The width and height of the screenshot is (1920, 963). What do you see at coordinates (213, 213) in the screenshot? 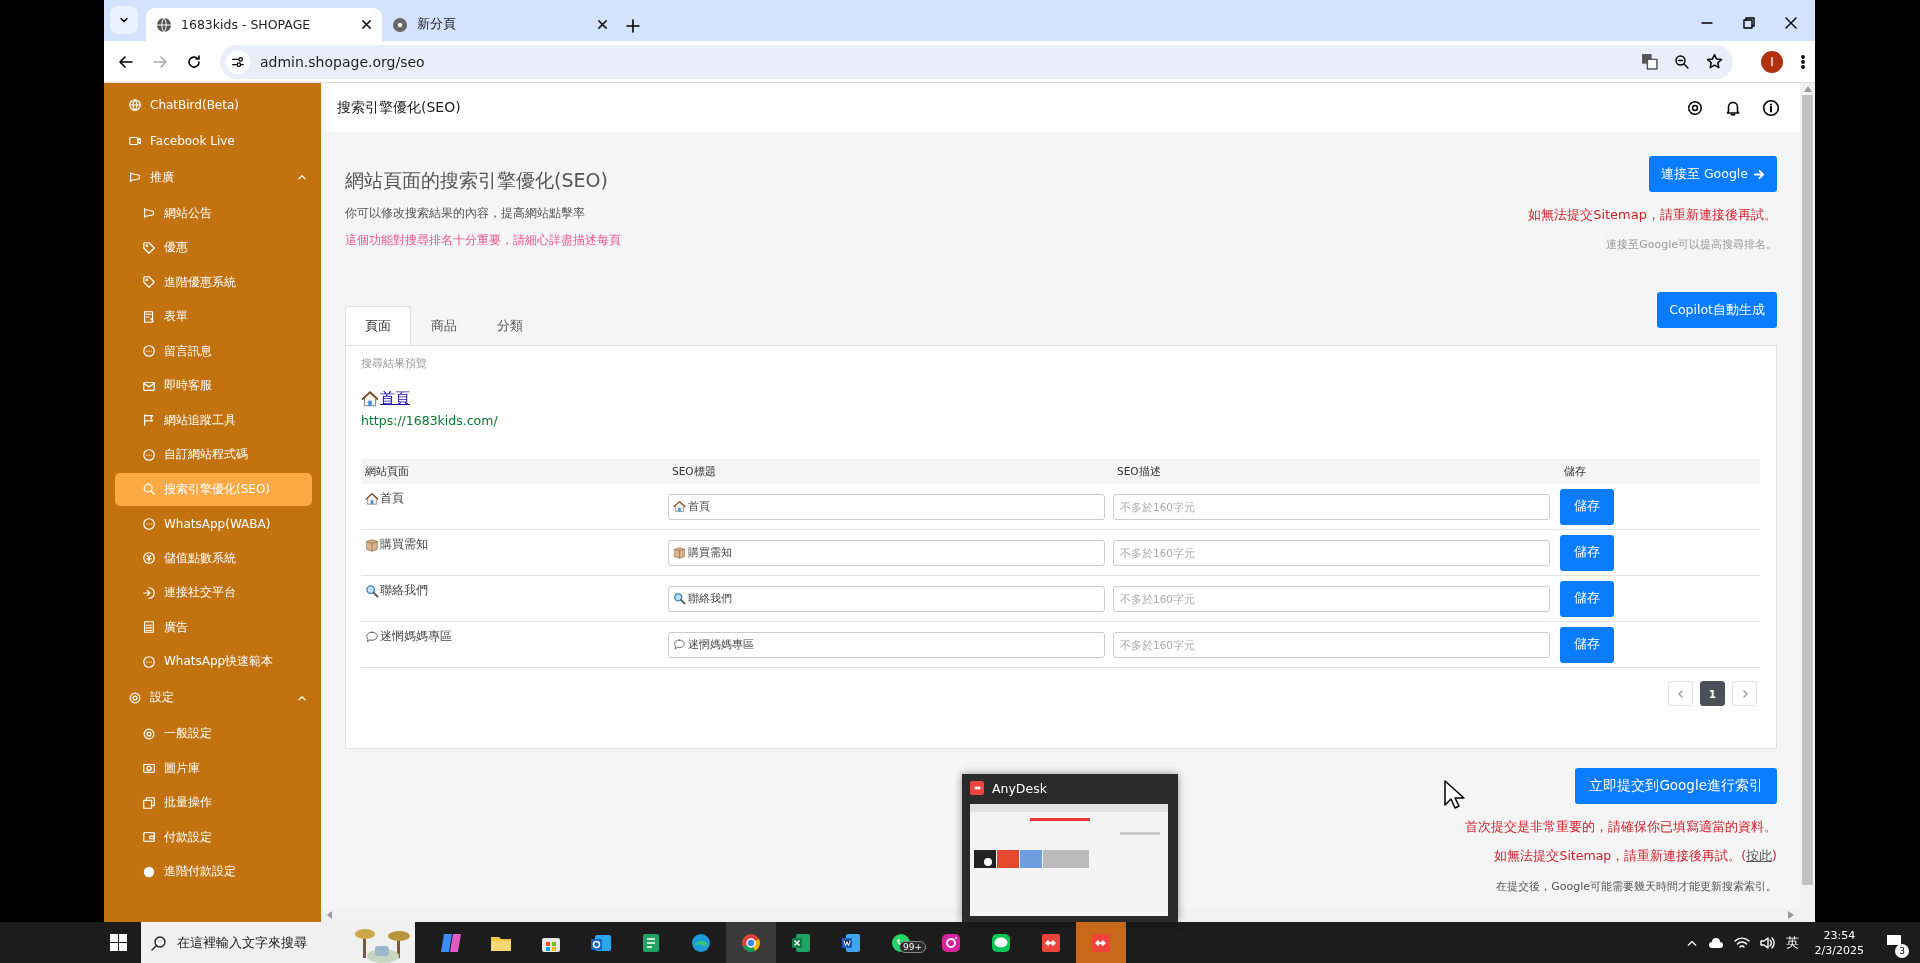
I see `sidebar-item: 網站公告` at bounding box center [213, 213].